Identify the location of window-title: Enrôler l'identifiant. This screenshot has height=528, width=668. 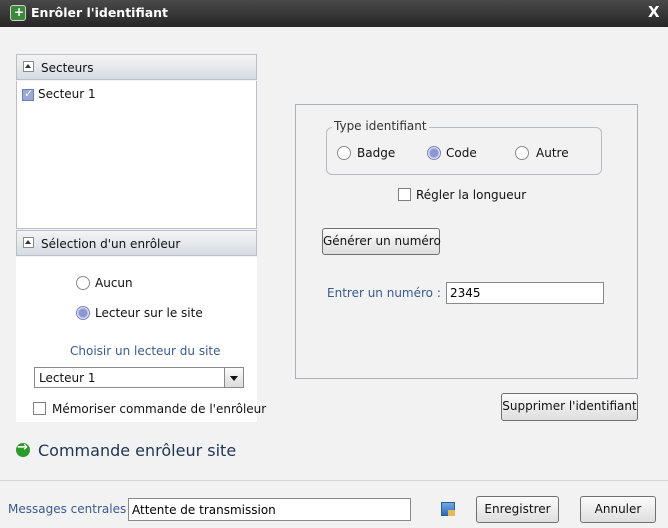
(100, 12).